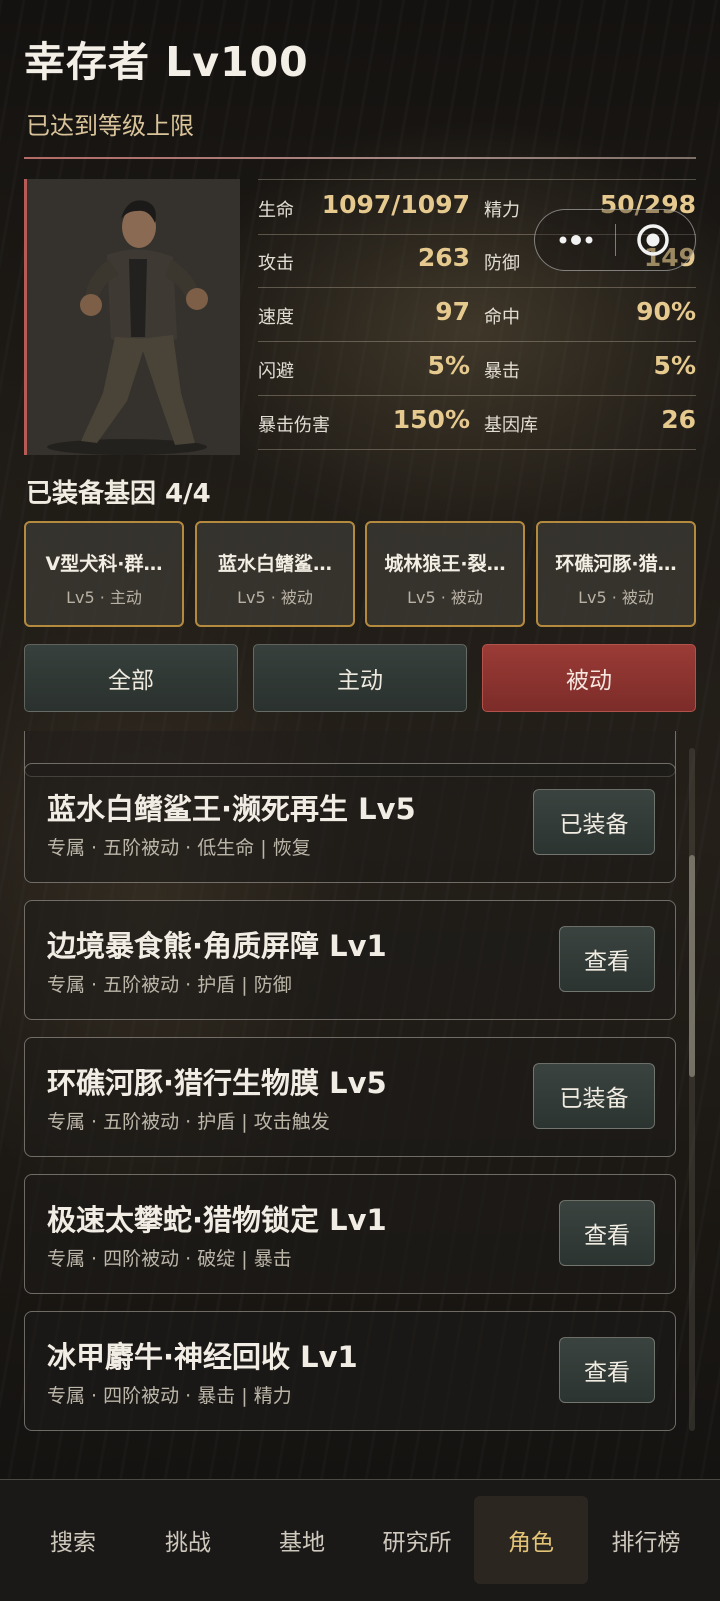  I want to click on list-item: 边境暴食熊·角质屏障 Lv1 专属 · 五阶被动 · 护盾 | 防御 查看, so click(350, 960).